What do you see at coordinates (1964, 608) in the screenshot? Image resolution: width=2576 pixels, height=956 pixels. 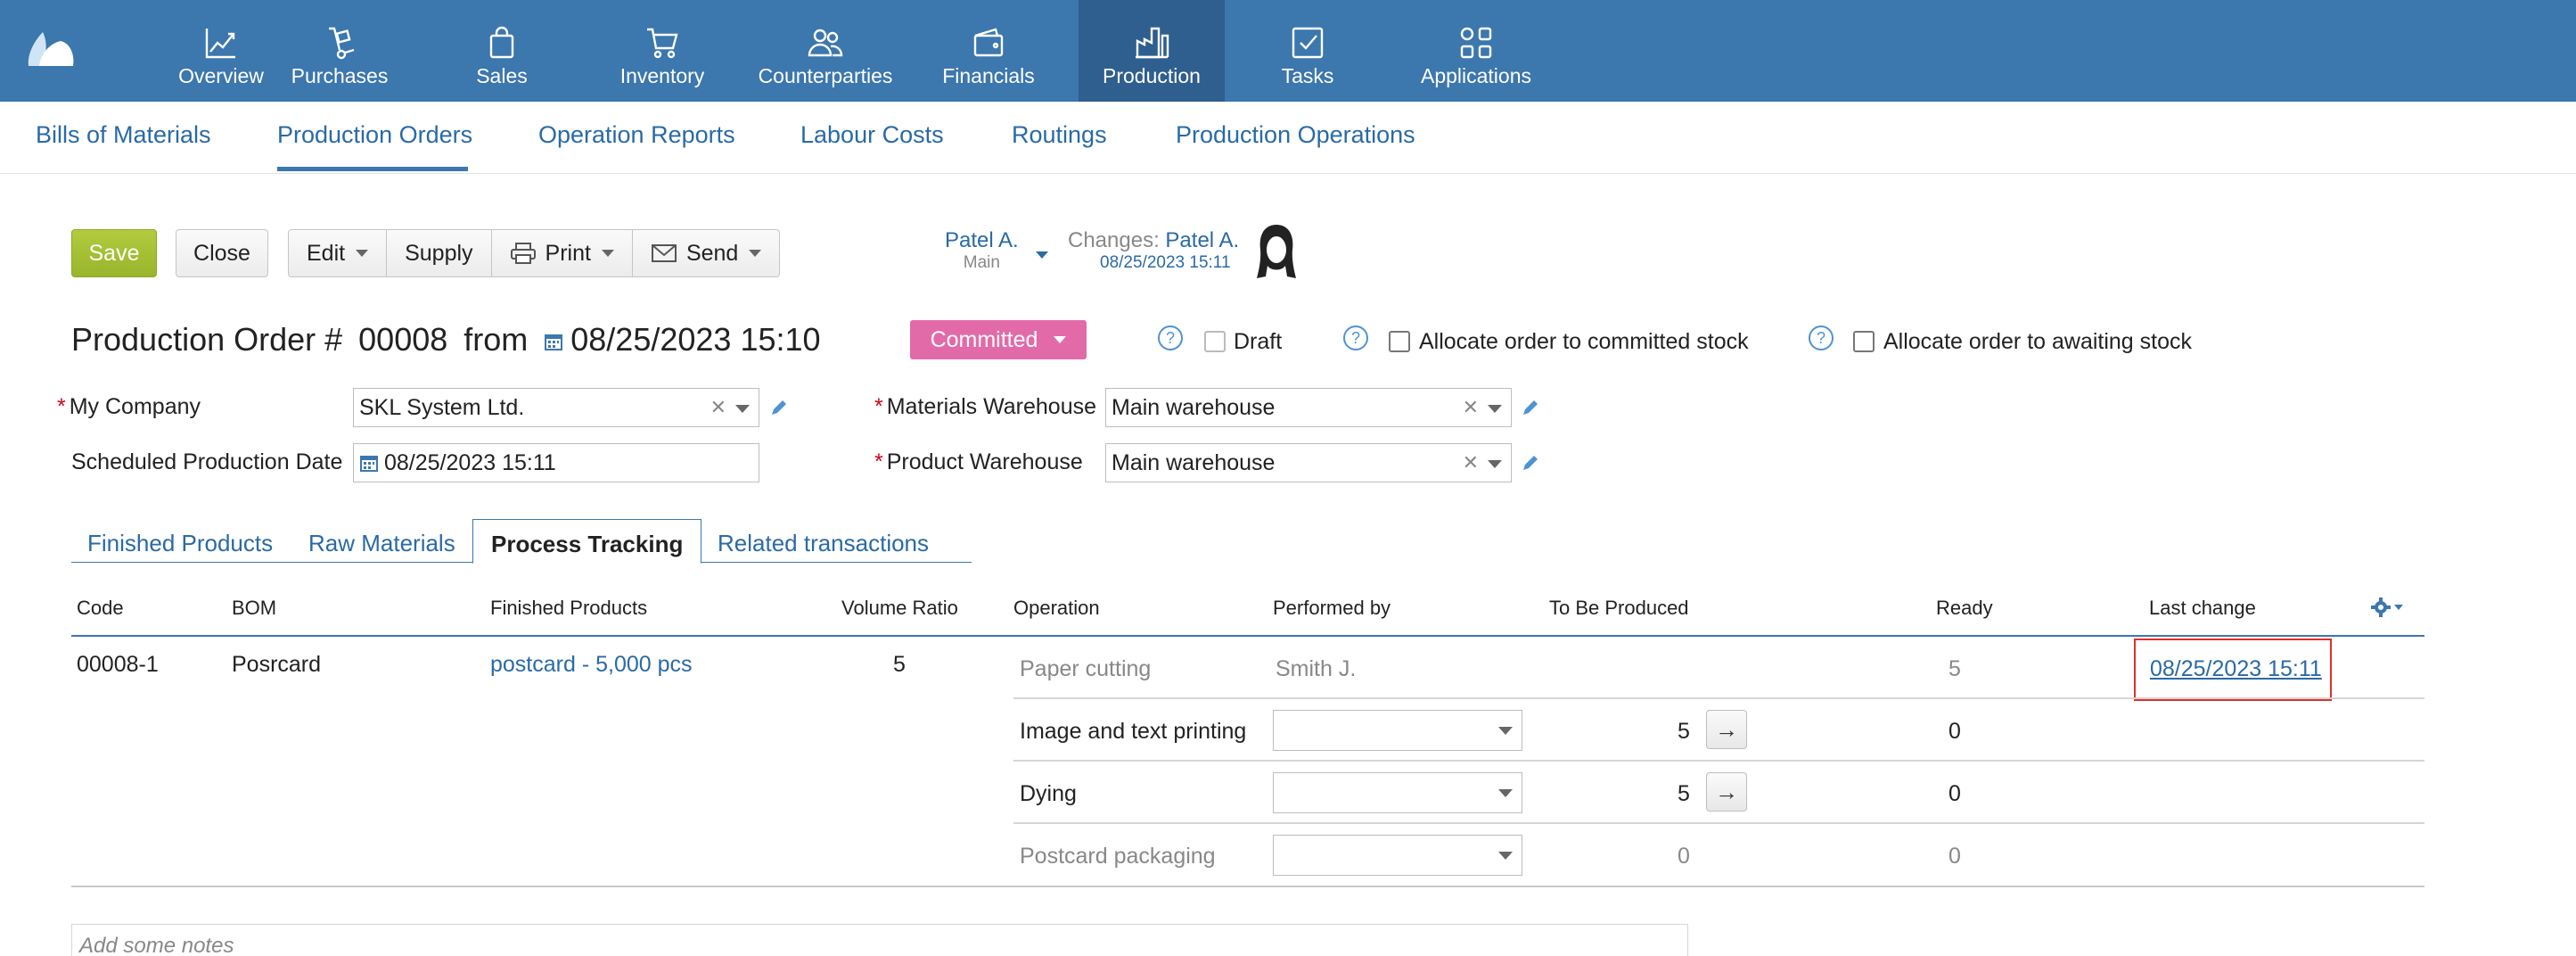 I see `column-header-ready: Ready` at bounding box center [1964, 608].